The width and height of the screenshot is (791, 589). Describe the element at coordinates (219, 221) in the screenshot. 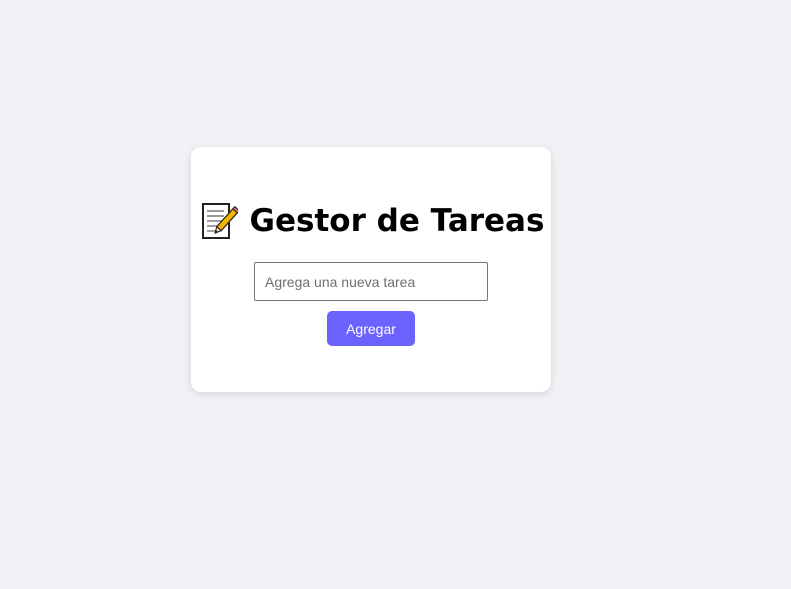

I see `memo-icon` at that location.